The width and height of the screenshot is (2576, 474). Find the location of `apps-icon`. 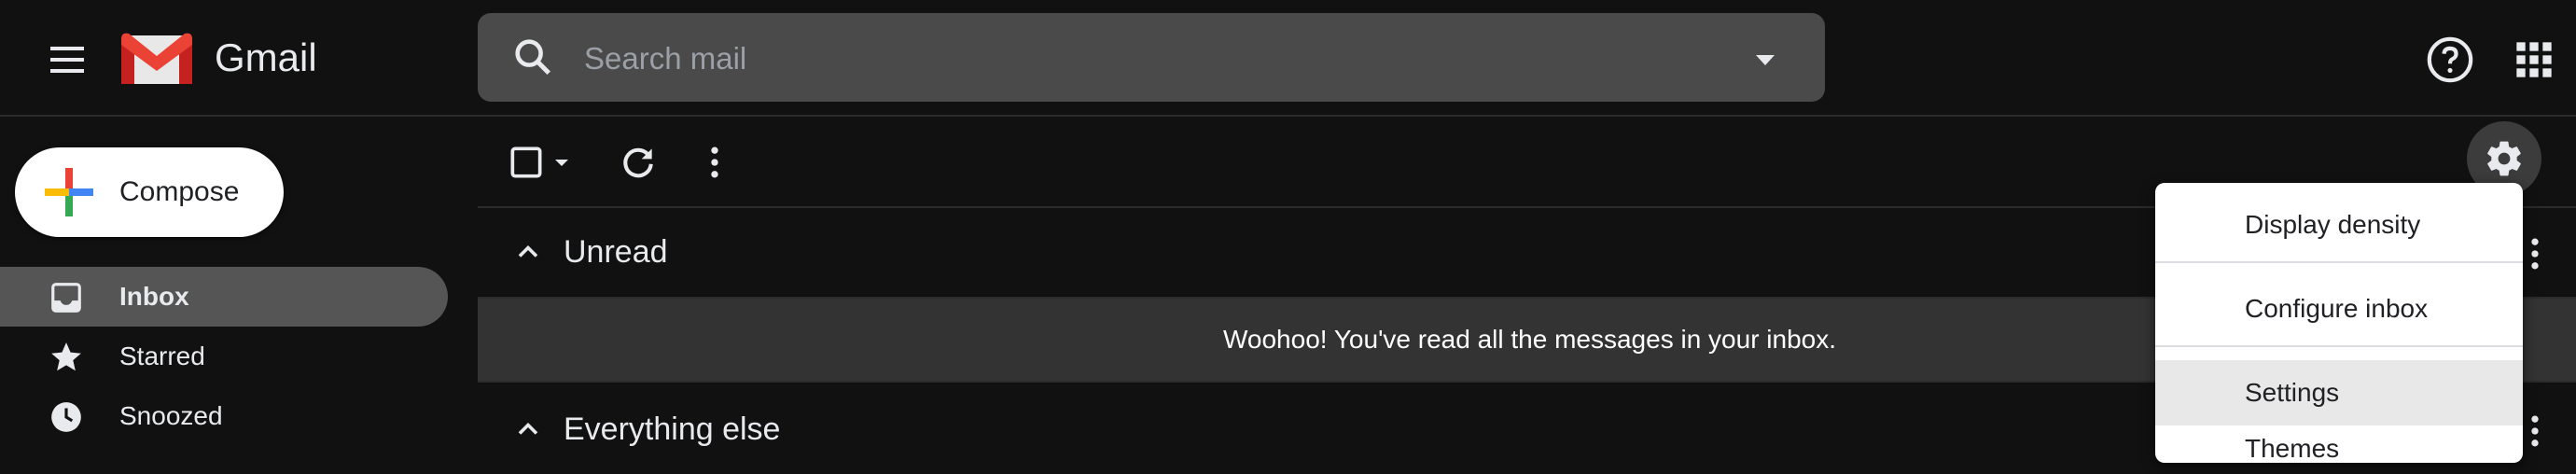

apps-icon is located at coordinates (2534, 60).